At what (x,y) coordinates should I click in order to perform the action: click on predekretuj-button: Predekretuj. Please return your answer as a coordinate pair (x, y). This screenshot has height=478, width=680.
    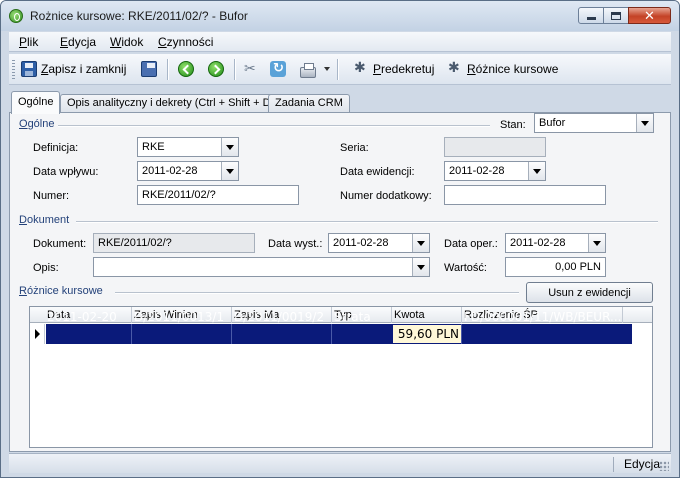
    Looking at the image, I should click on (393, 69).